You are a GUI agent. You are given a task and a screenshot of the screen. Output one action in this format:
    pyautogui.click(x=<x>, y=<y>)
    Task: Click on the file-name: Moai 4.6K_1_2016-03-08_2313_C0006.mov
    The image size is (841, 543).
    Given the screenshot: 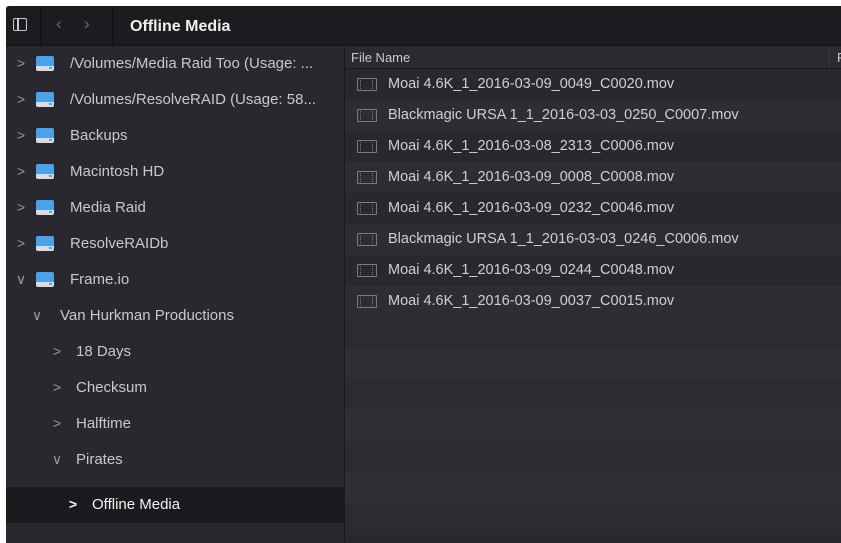 What is the action you would take?
    pyautogui.click(x=531, y=146)
    